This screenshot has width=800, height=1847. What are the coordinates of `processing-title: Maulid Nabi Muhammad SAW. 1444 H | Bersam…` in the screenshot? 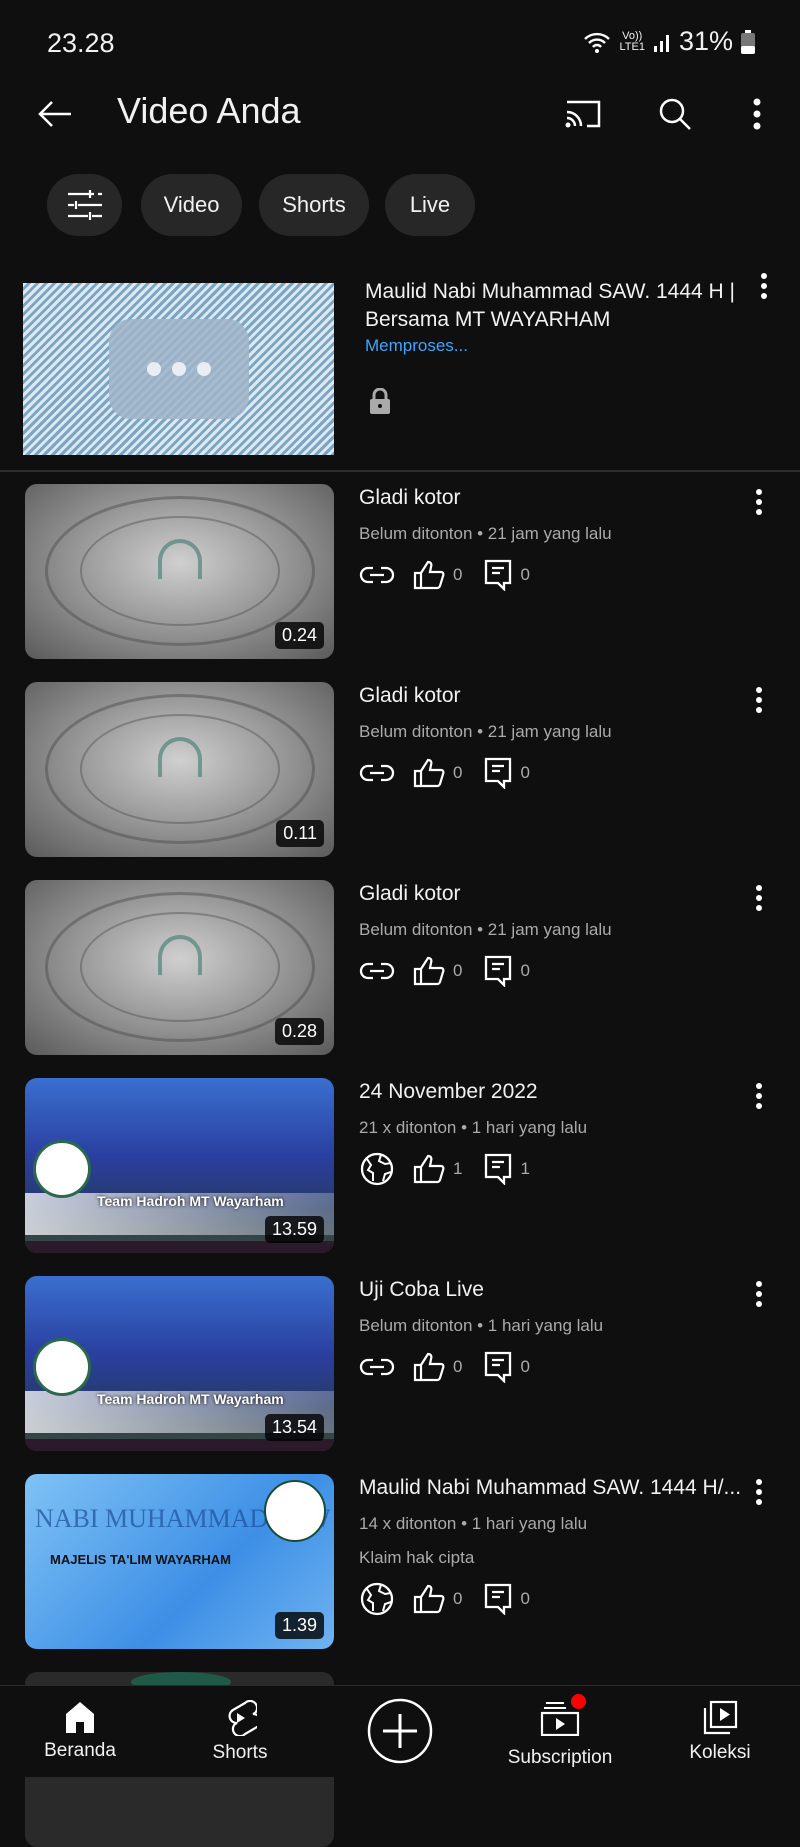 It's located at (550, 306).